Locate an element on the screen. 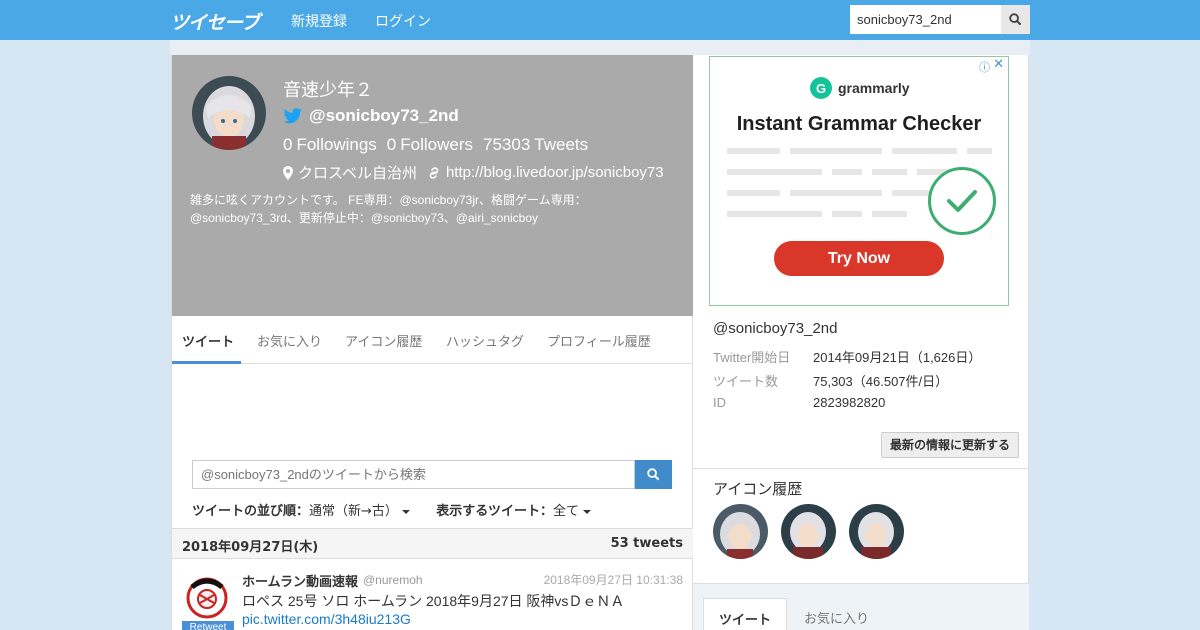 The image size is (1200, 630). profile-stats: 0 Followings 0 Followers 75303 Tweets is located at coordinates (437, 145).